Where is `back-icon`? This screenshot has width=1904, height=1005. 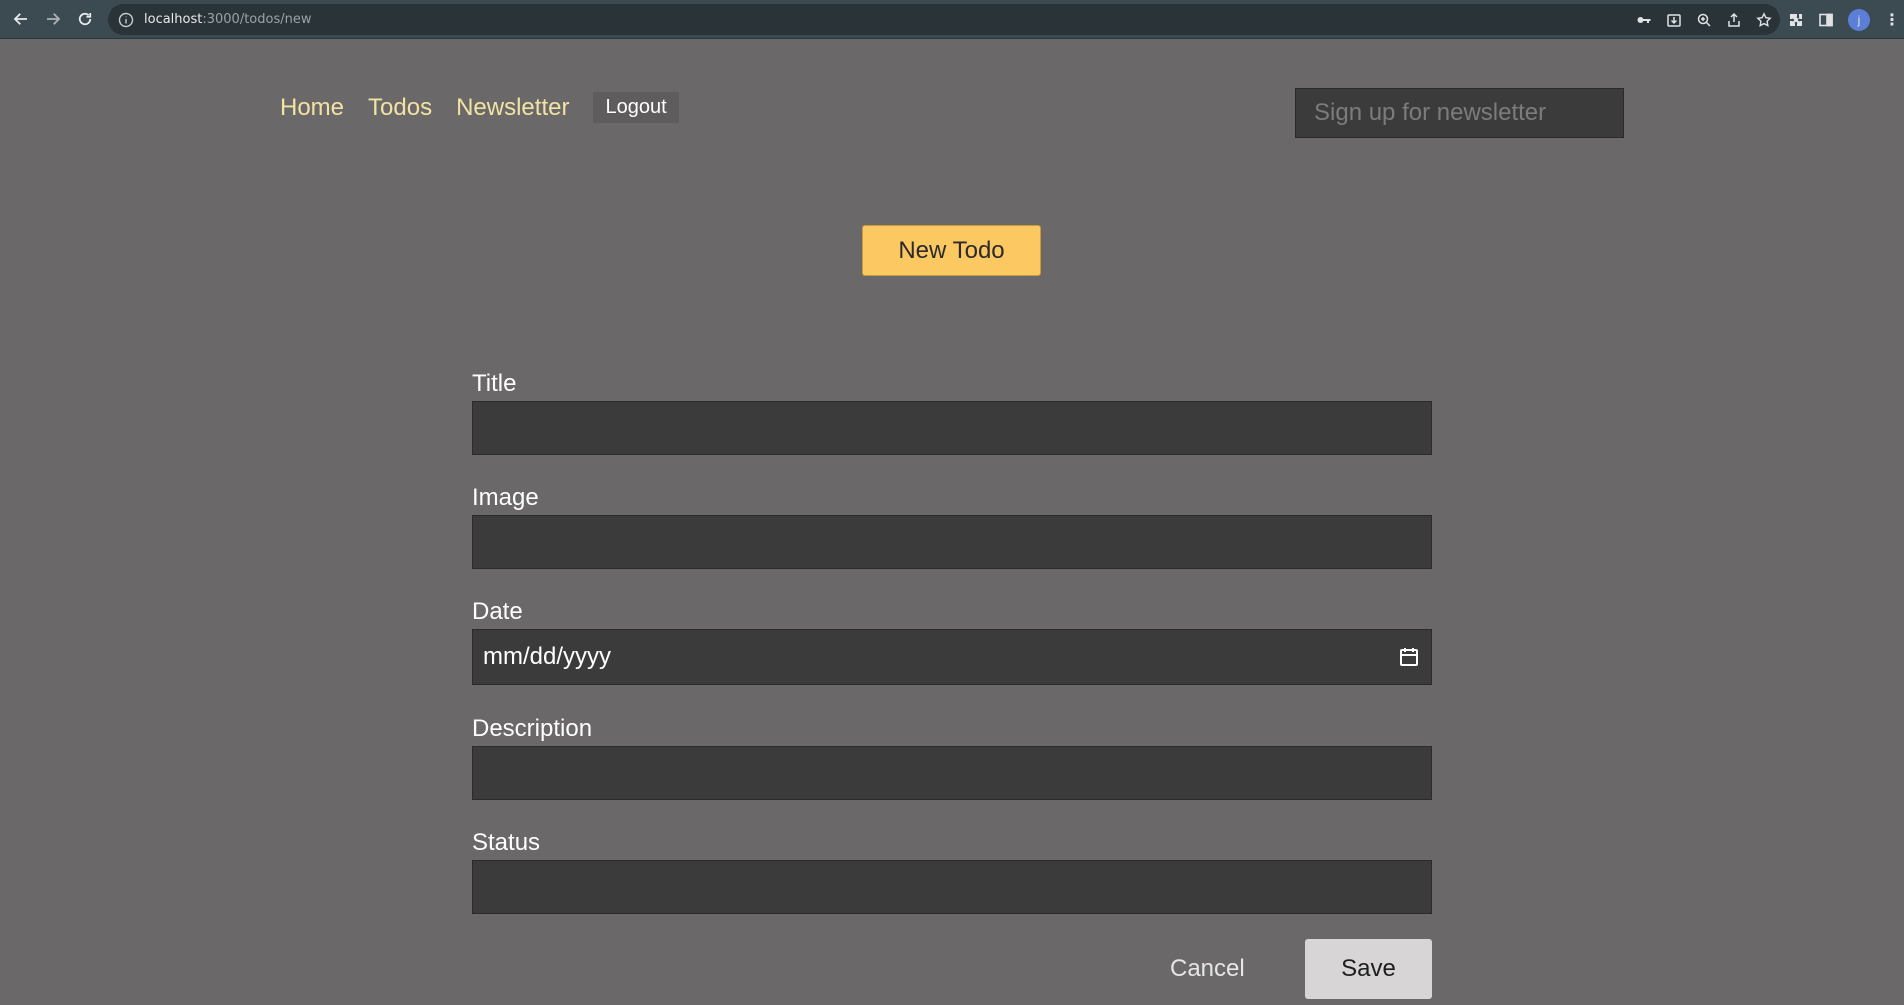
back-icon is located at coordinates (21, 19).